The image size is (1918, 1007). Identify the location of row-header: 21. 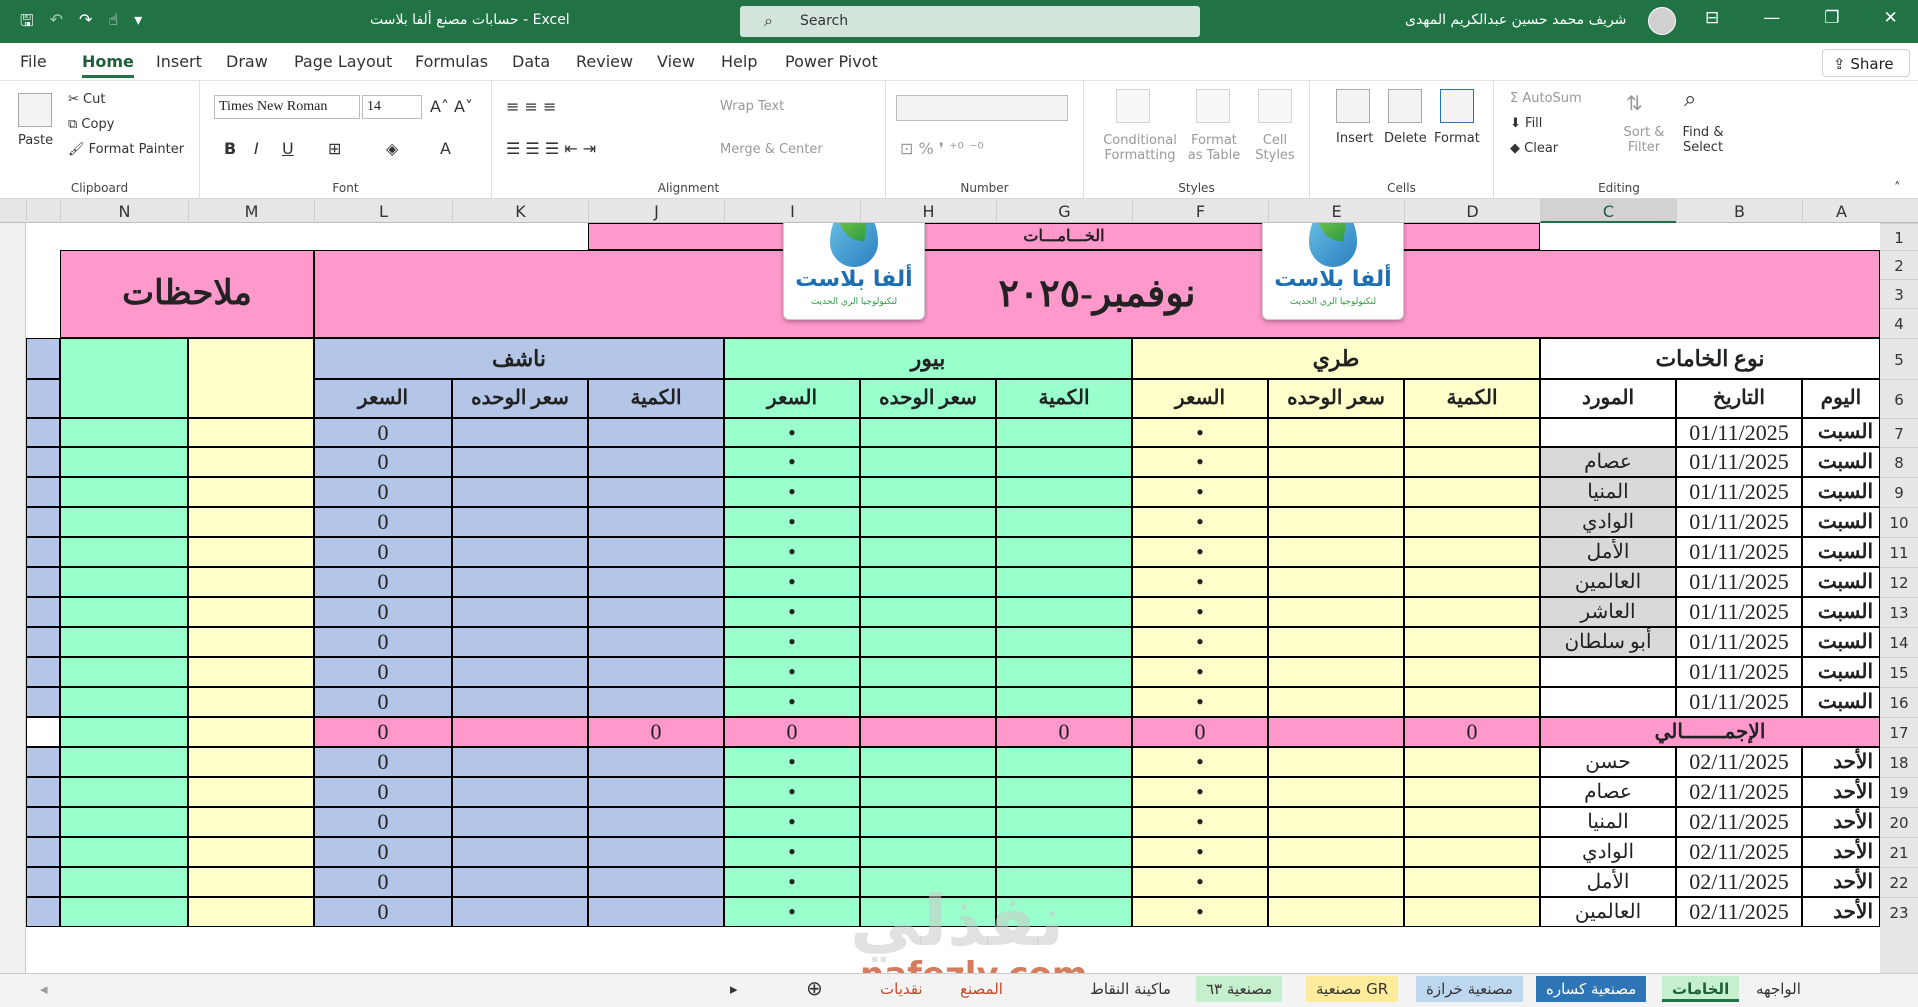
(1899, 852).